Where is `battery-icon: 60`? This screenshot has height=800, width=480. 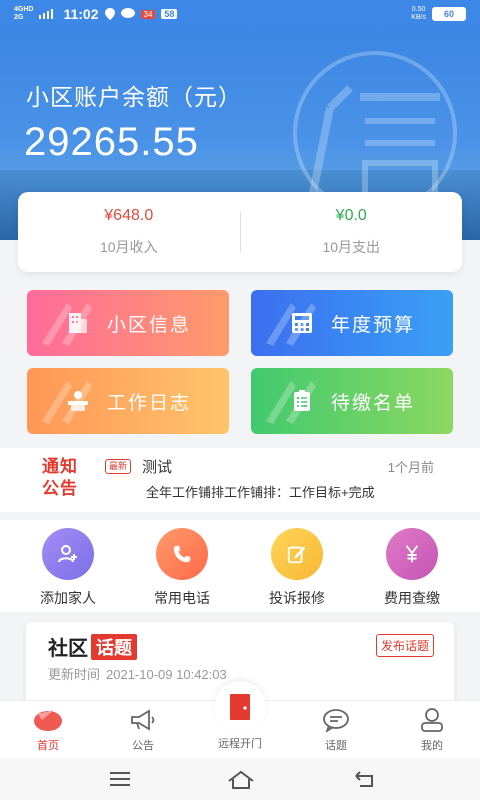
battery-icon: 60 is located at coordinates (449, 14).